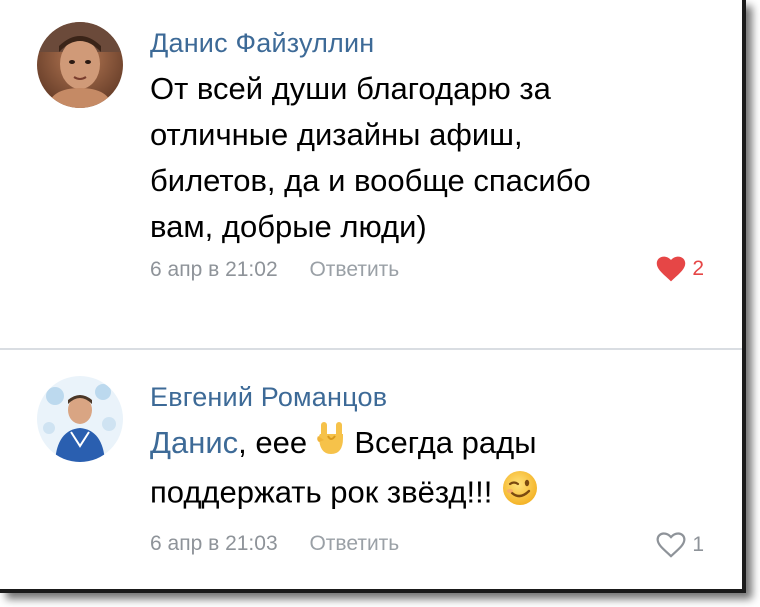  Describe the element at coordinates (445, 442) in the screenshot. I see `comment-text-fragment: Всегда рады` at that location.